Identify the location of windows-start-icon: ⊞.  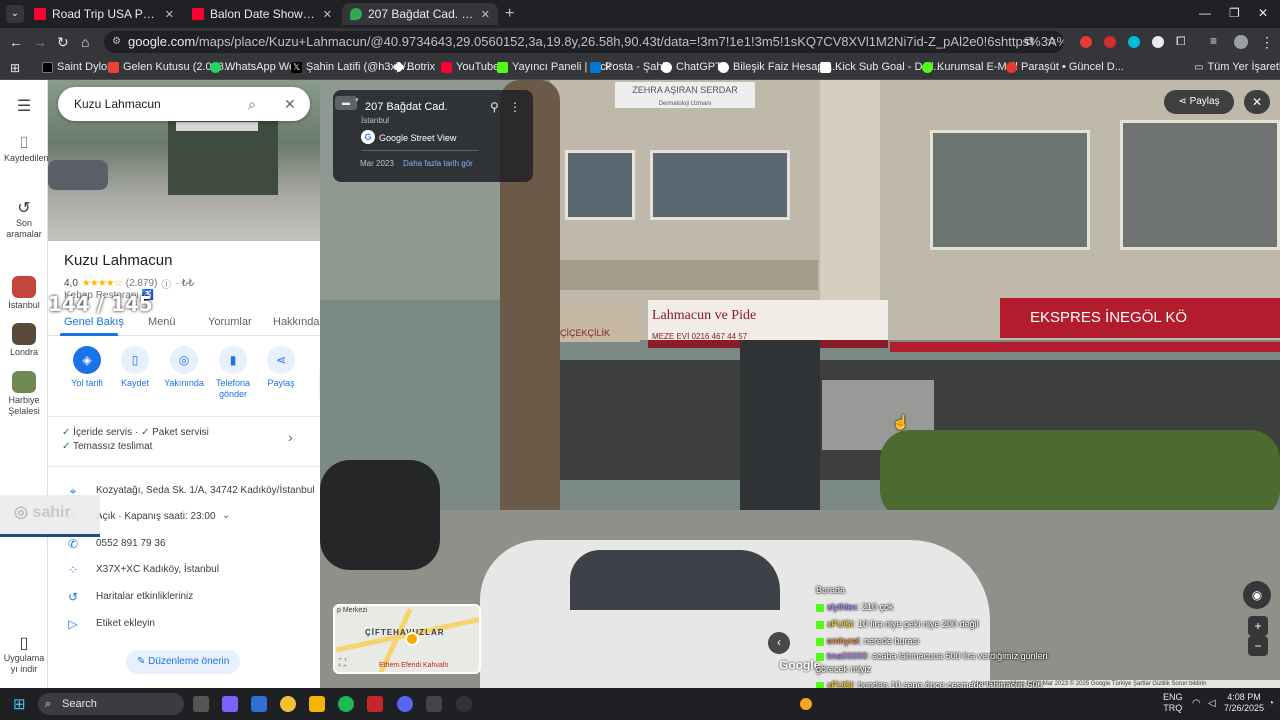
(19, 704).